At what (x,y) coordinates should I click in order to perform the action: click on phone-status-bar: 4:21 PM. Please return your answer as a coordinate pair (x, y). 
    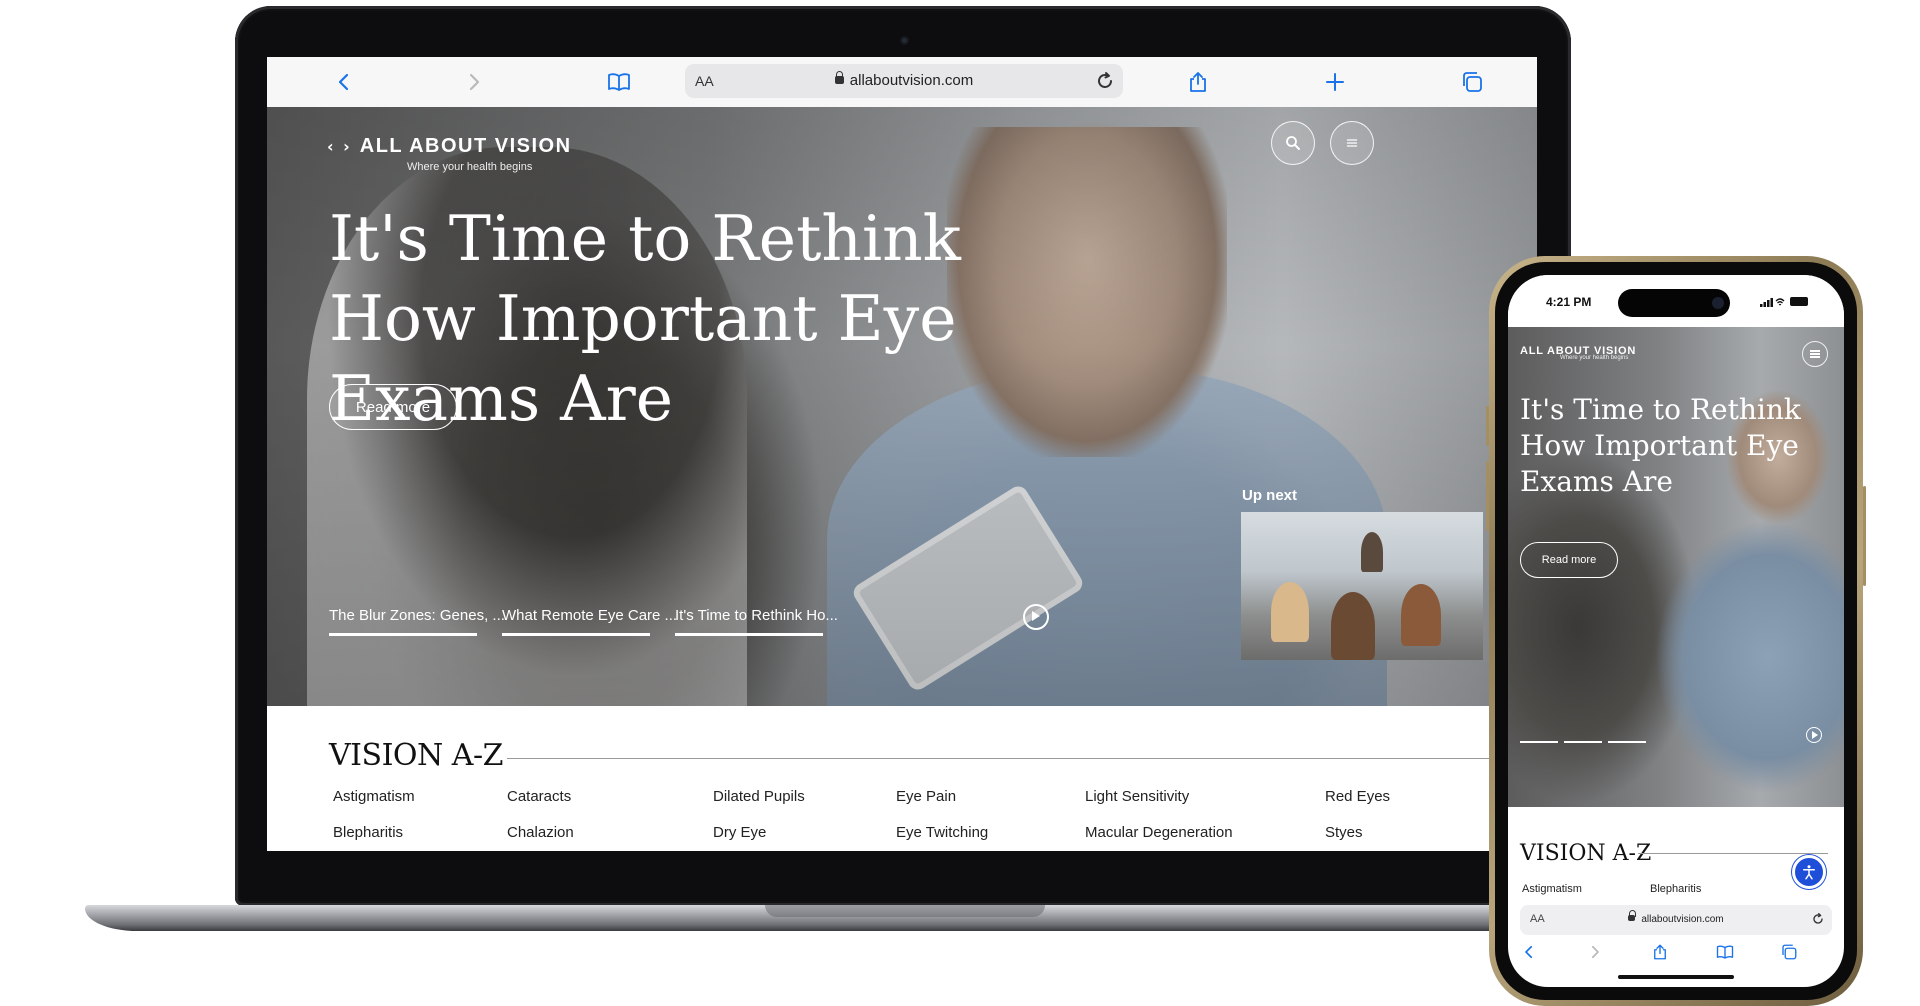
    Looking at the image, I should click on (1676, 301).